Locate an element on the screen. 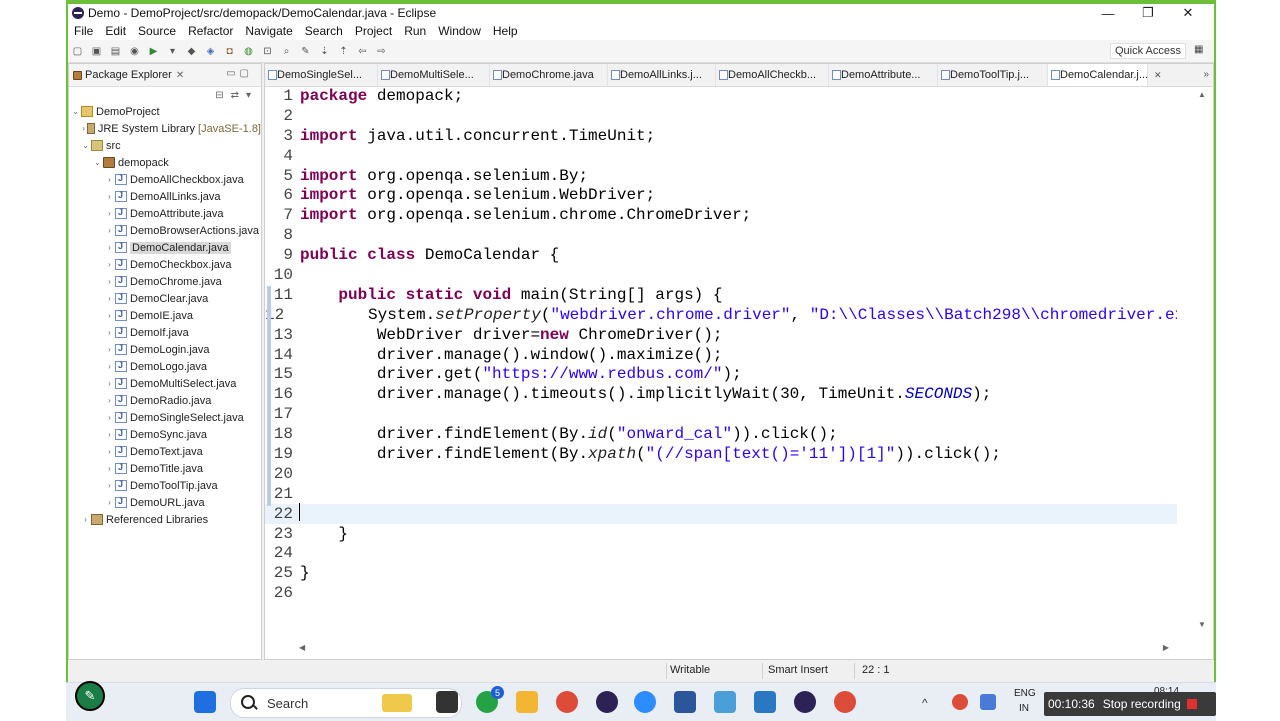  new-java-project-icon: ◈ is located at coordinates (210, 51).